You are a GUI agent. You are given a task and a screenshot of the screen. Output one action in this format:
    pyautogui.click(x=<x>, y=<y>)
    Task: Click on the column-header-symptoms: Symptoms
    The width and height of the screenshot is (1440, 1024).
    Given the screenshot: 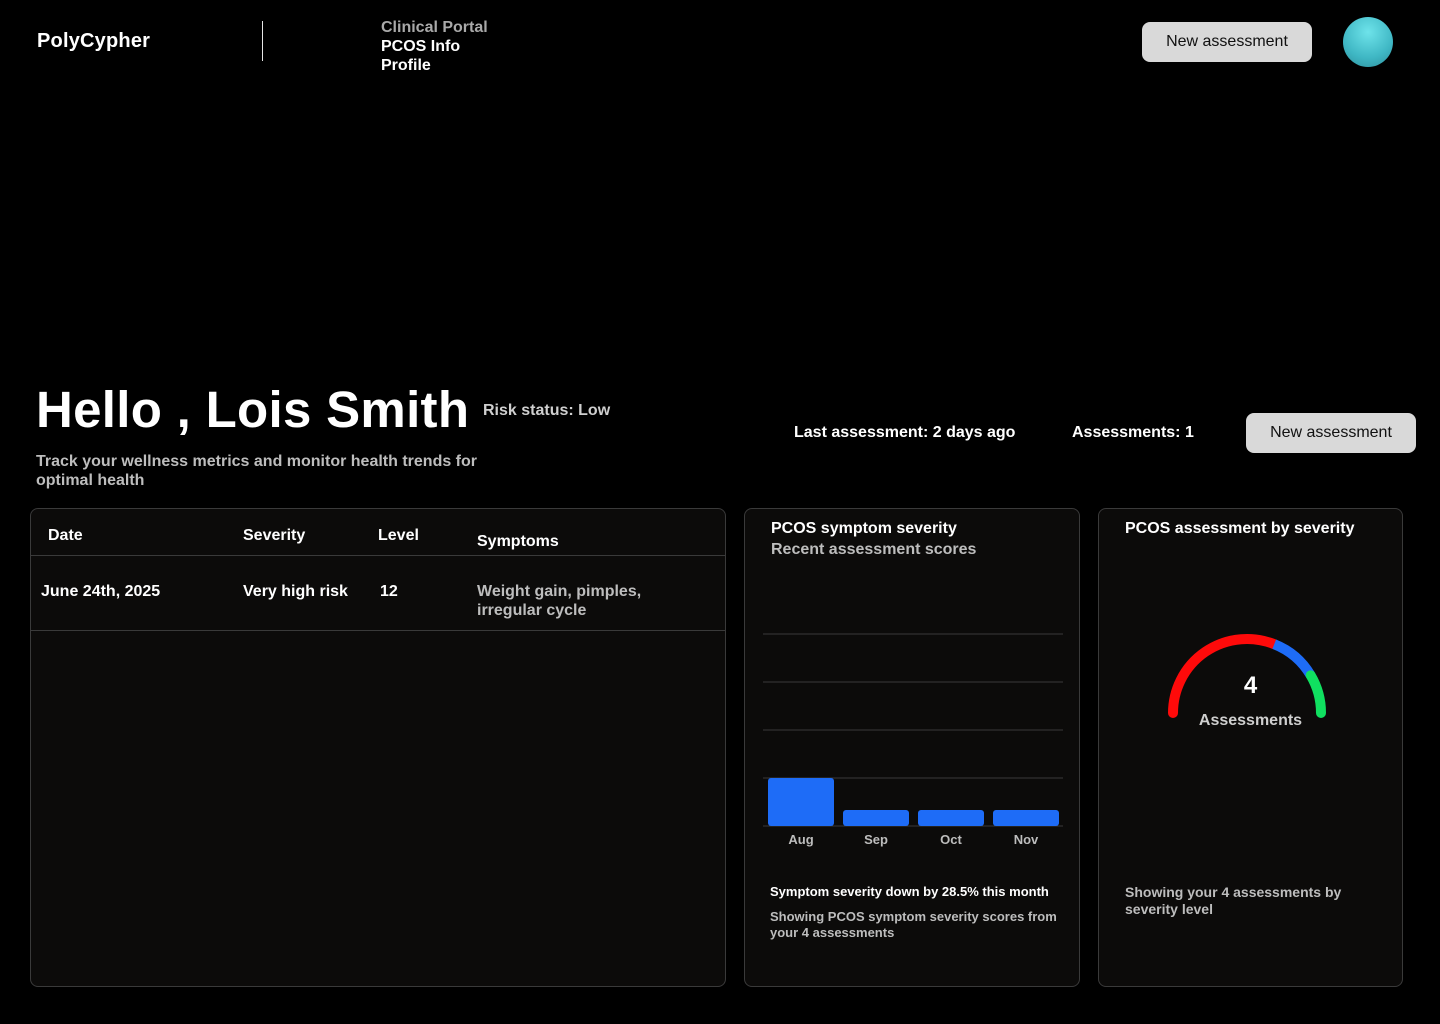 What is the action you would take?
    pyautogui.click(x=518, y=542)
    